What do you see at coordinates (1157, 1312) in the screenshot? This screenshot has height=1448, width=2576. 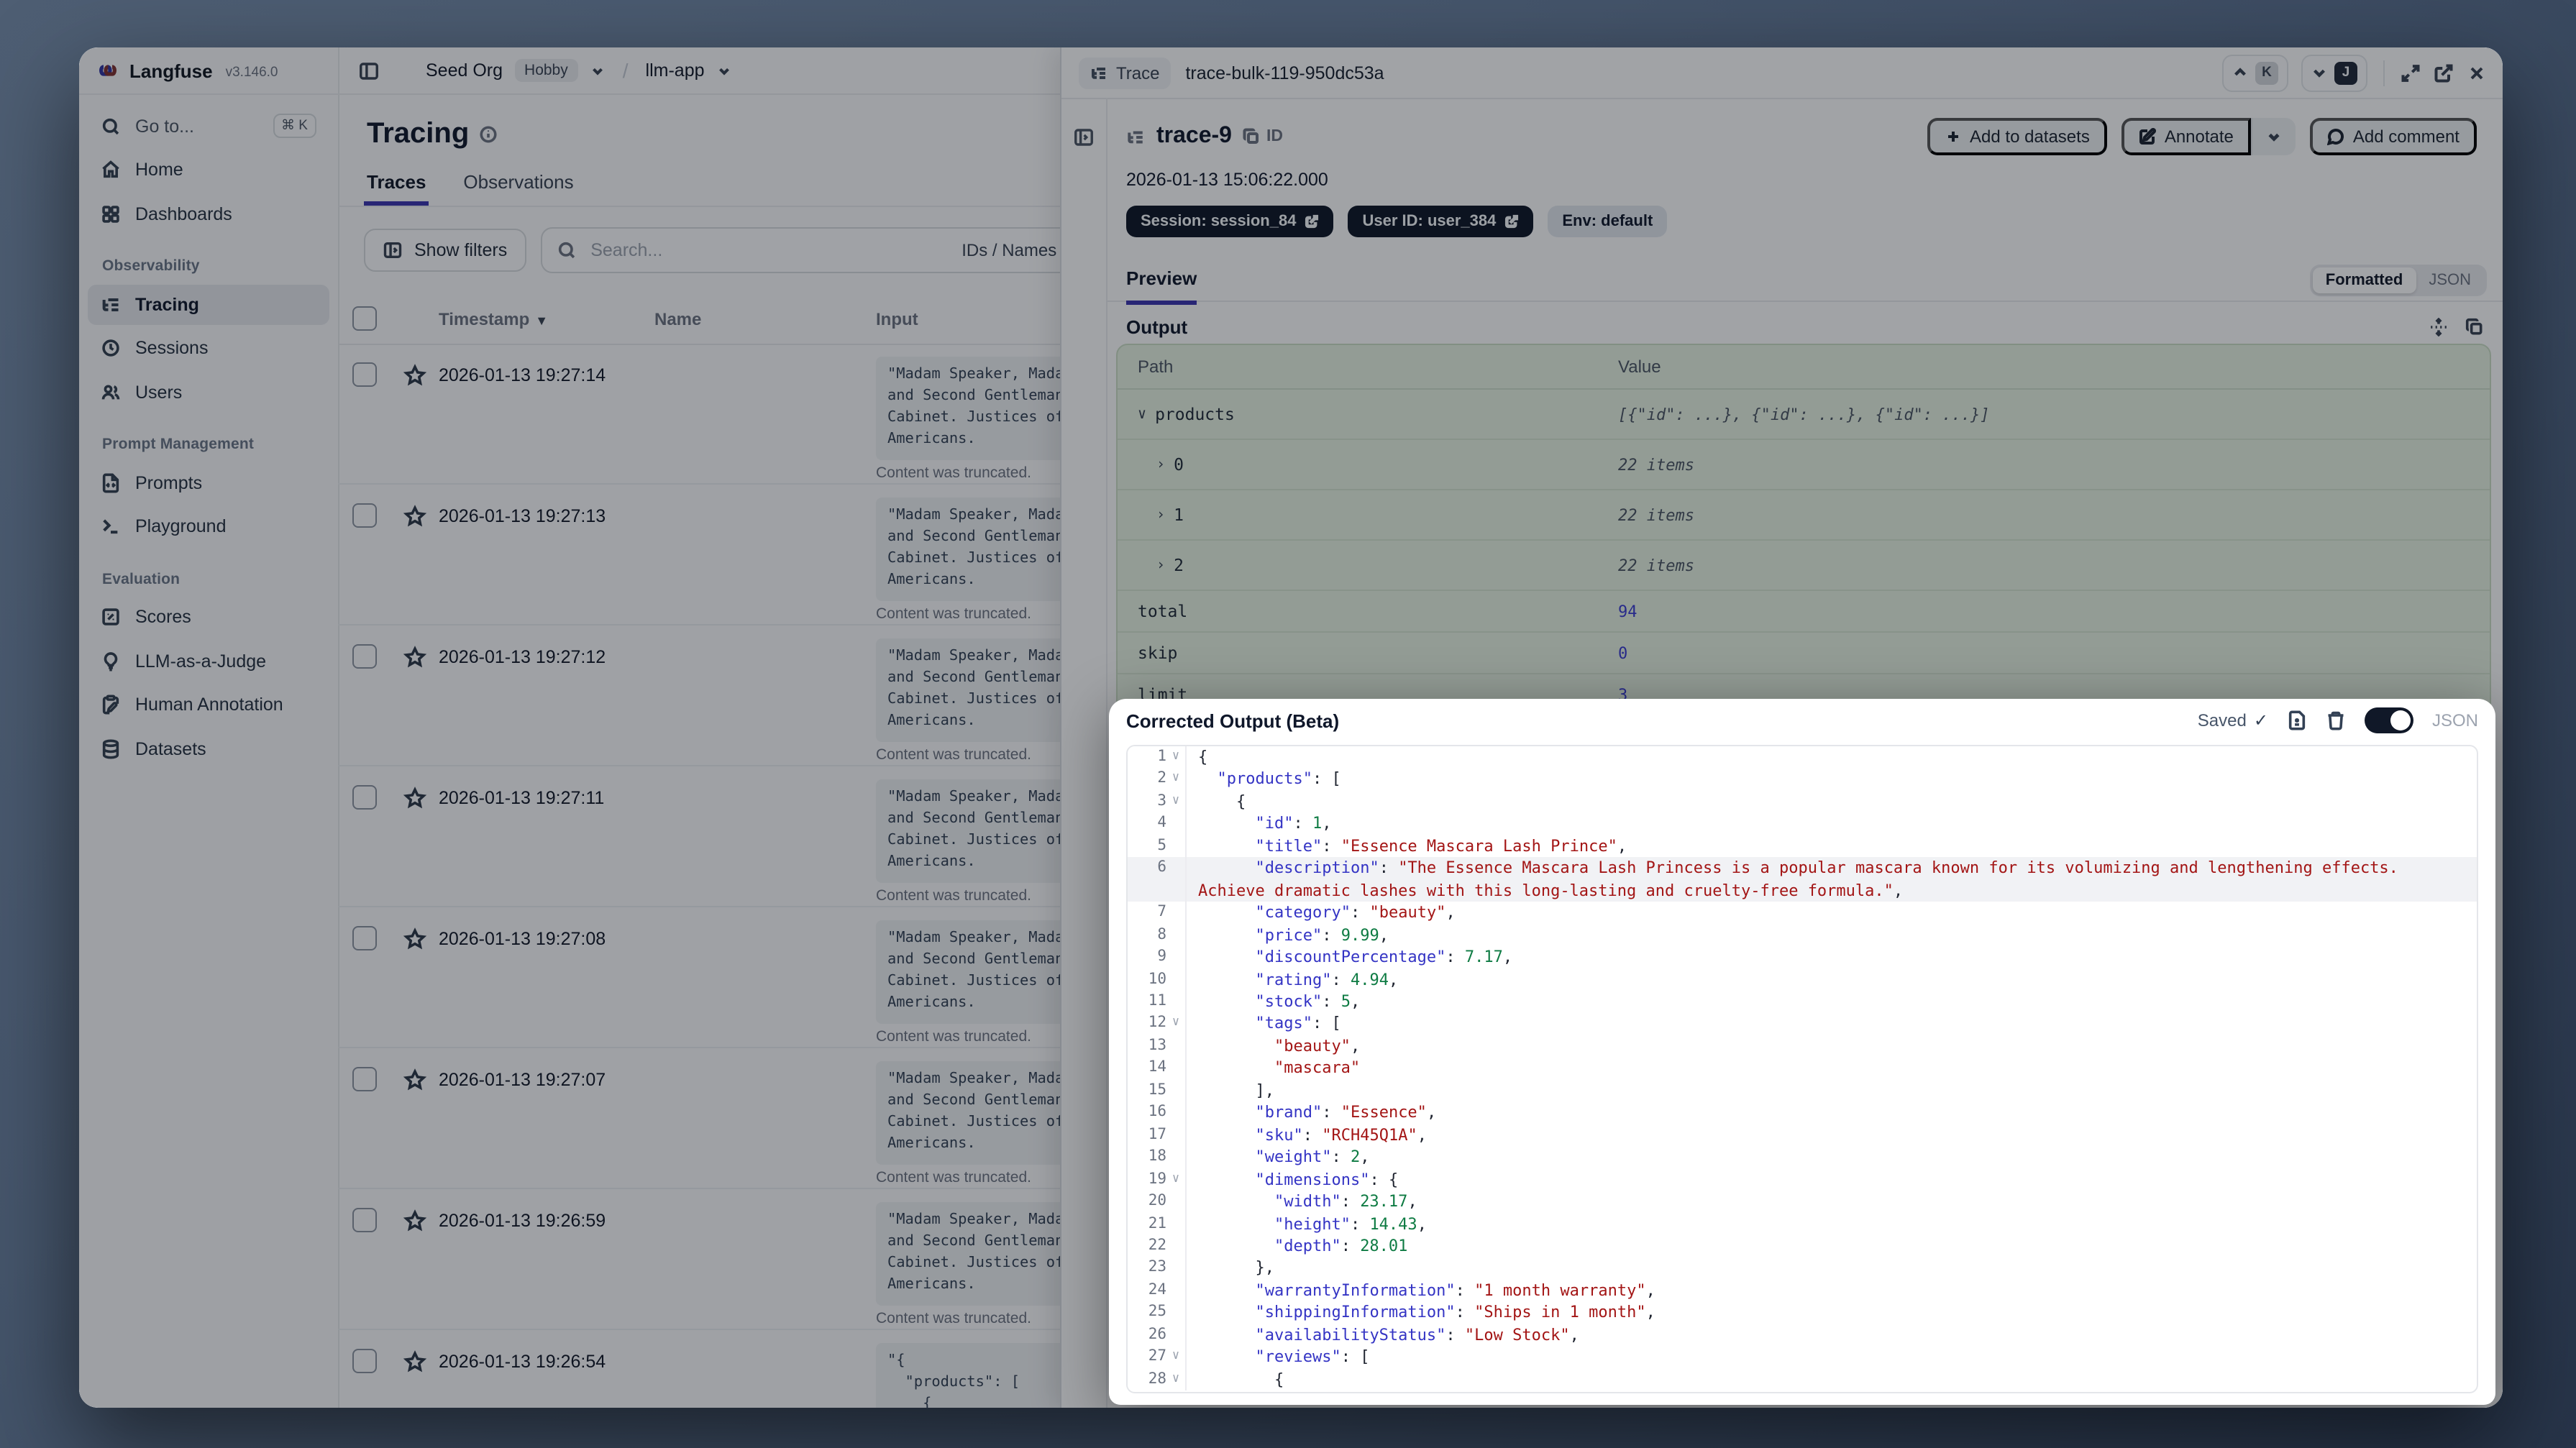 I see `line-number: 25` at bounding box center [1157, 1312].